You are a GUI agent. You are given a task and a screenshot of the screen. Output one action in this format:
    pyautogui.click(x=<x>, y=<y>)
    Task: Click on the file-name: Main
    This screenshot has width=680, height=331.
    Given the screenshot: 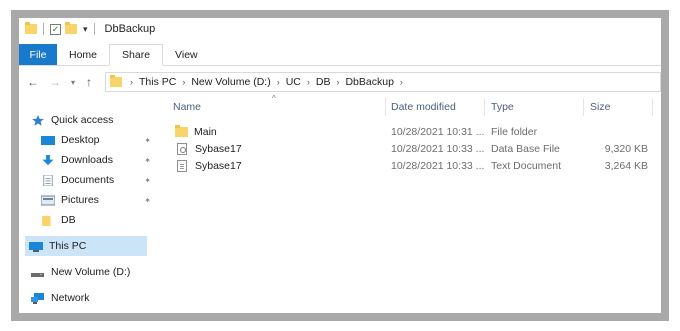 What is the action you would take?
    pyautogui.click(x=205, y=131)
    